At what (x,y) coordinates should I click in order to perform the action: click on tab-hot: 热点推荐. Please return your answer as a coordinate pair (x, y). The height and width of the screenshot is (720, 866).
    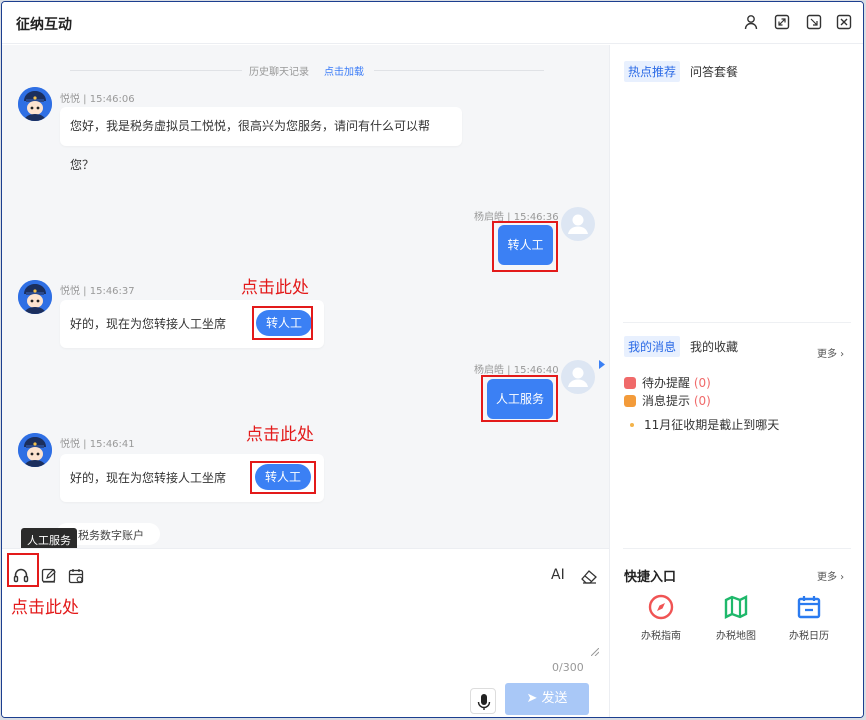
    Looking at the image, I should click on (652, 71).